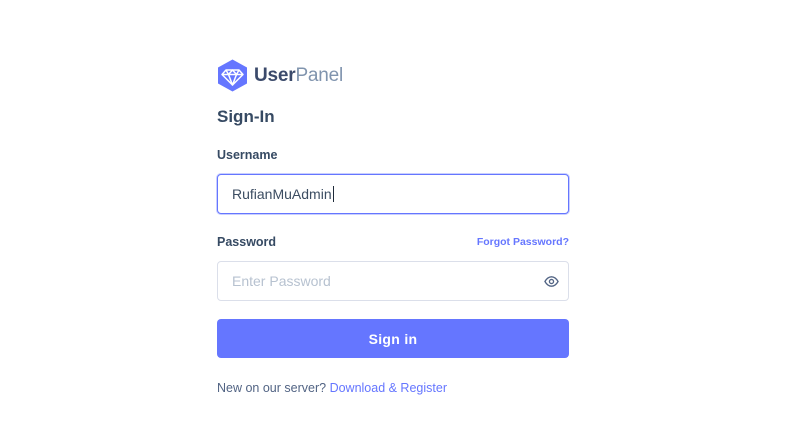  What do you see at coordinates (551, 281) in the screenshot?
I see `eye-icon` at bounding box center [551, 281].